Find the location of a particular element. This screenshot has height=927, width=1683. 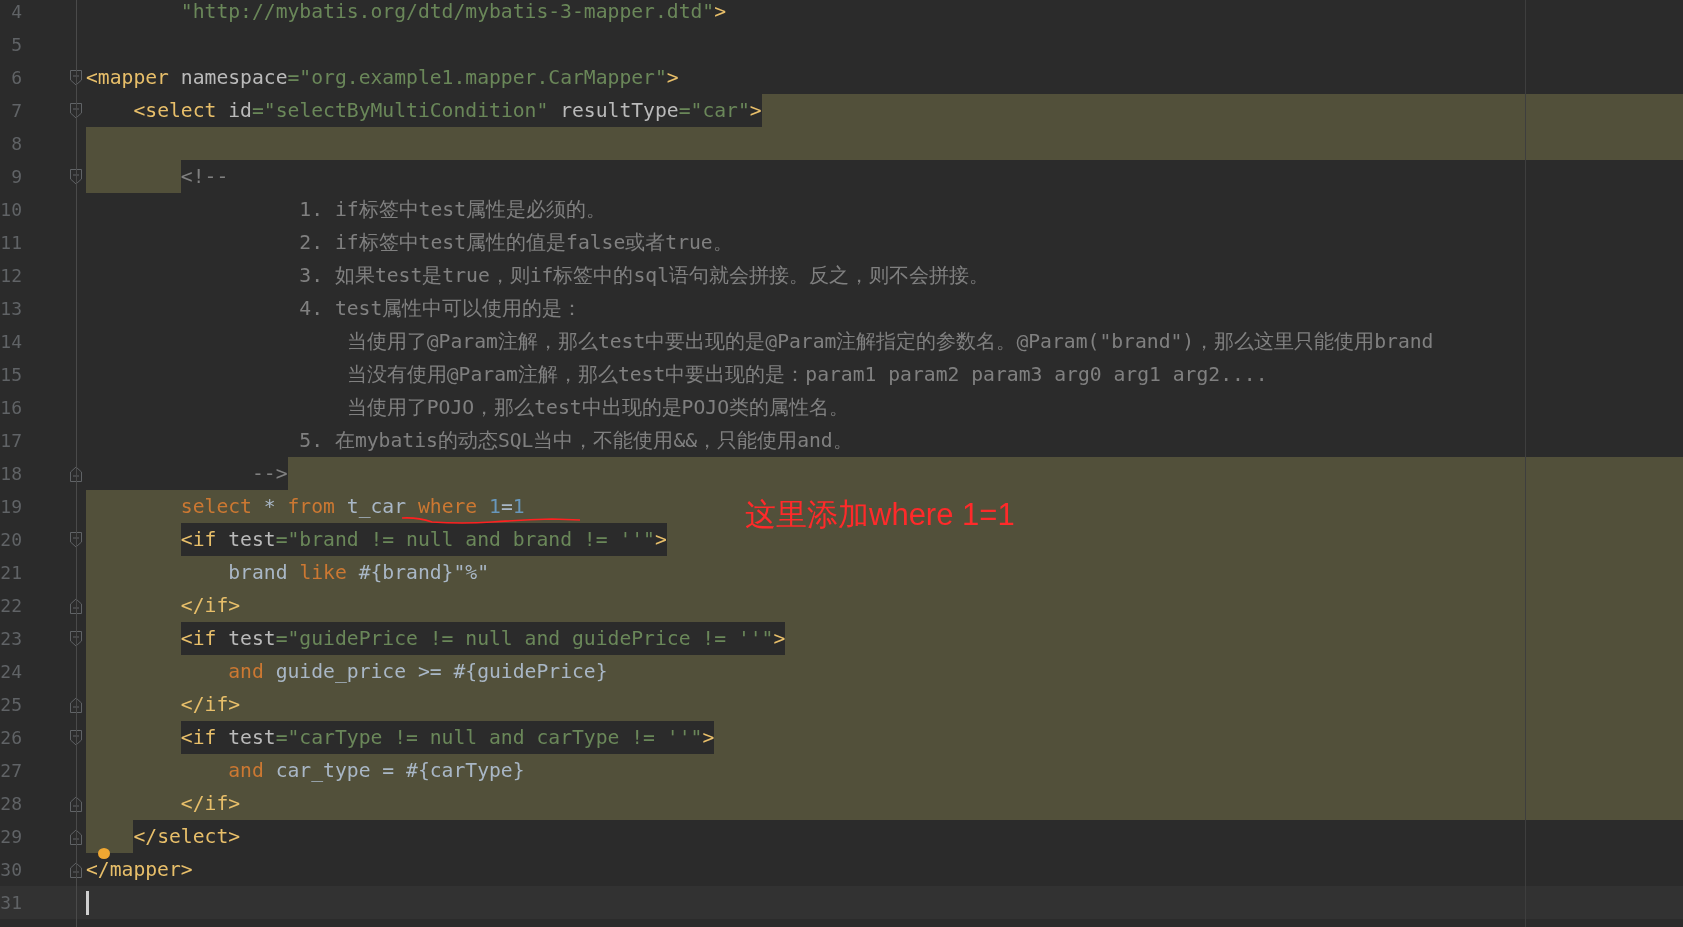

line-number: 5 is located at coordinates (16, 44).